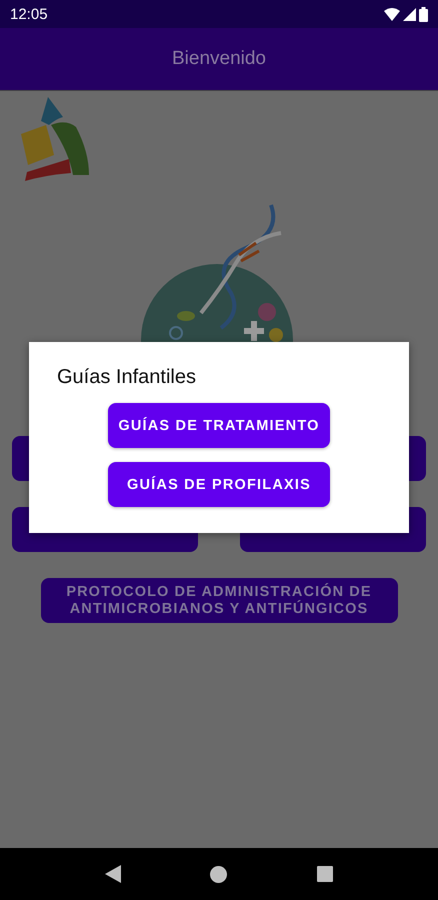 The image size is (438, 900). Describe the element at coordinates (325, 874) in the screenshot. I see `recents-icon` at that location.